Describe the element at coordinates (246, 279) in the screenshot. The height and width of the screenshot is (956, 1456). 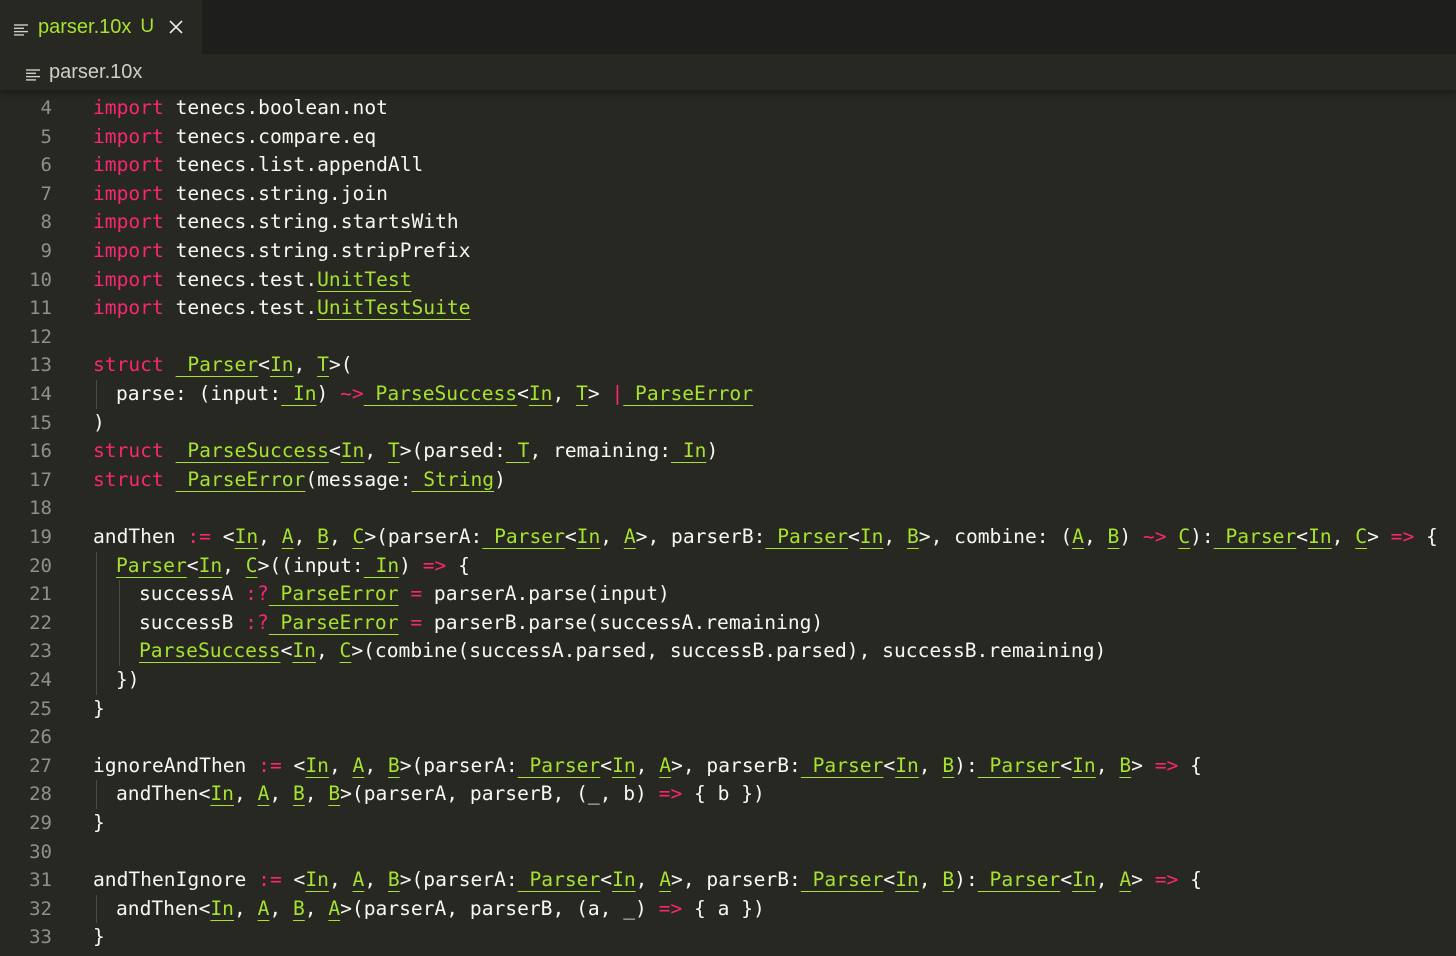
I see `code-token: tenecs.test.` at that location.